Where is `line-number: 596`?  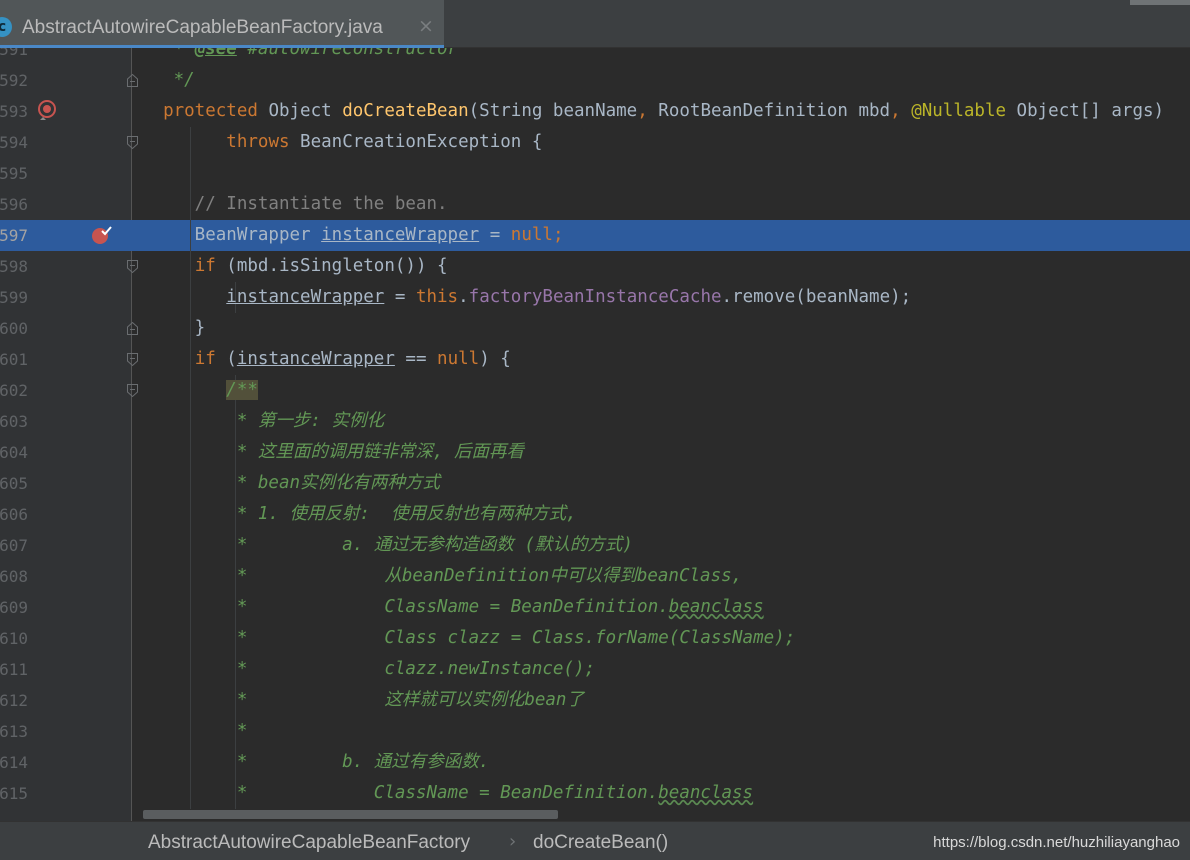 line-number: 596 is located at coordinates (14, 204).